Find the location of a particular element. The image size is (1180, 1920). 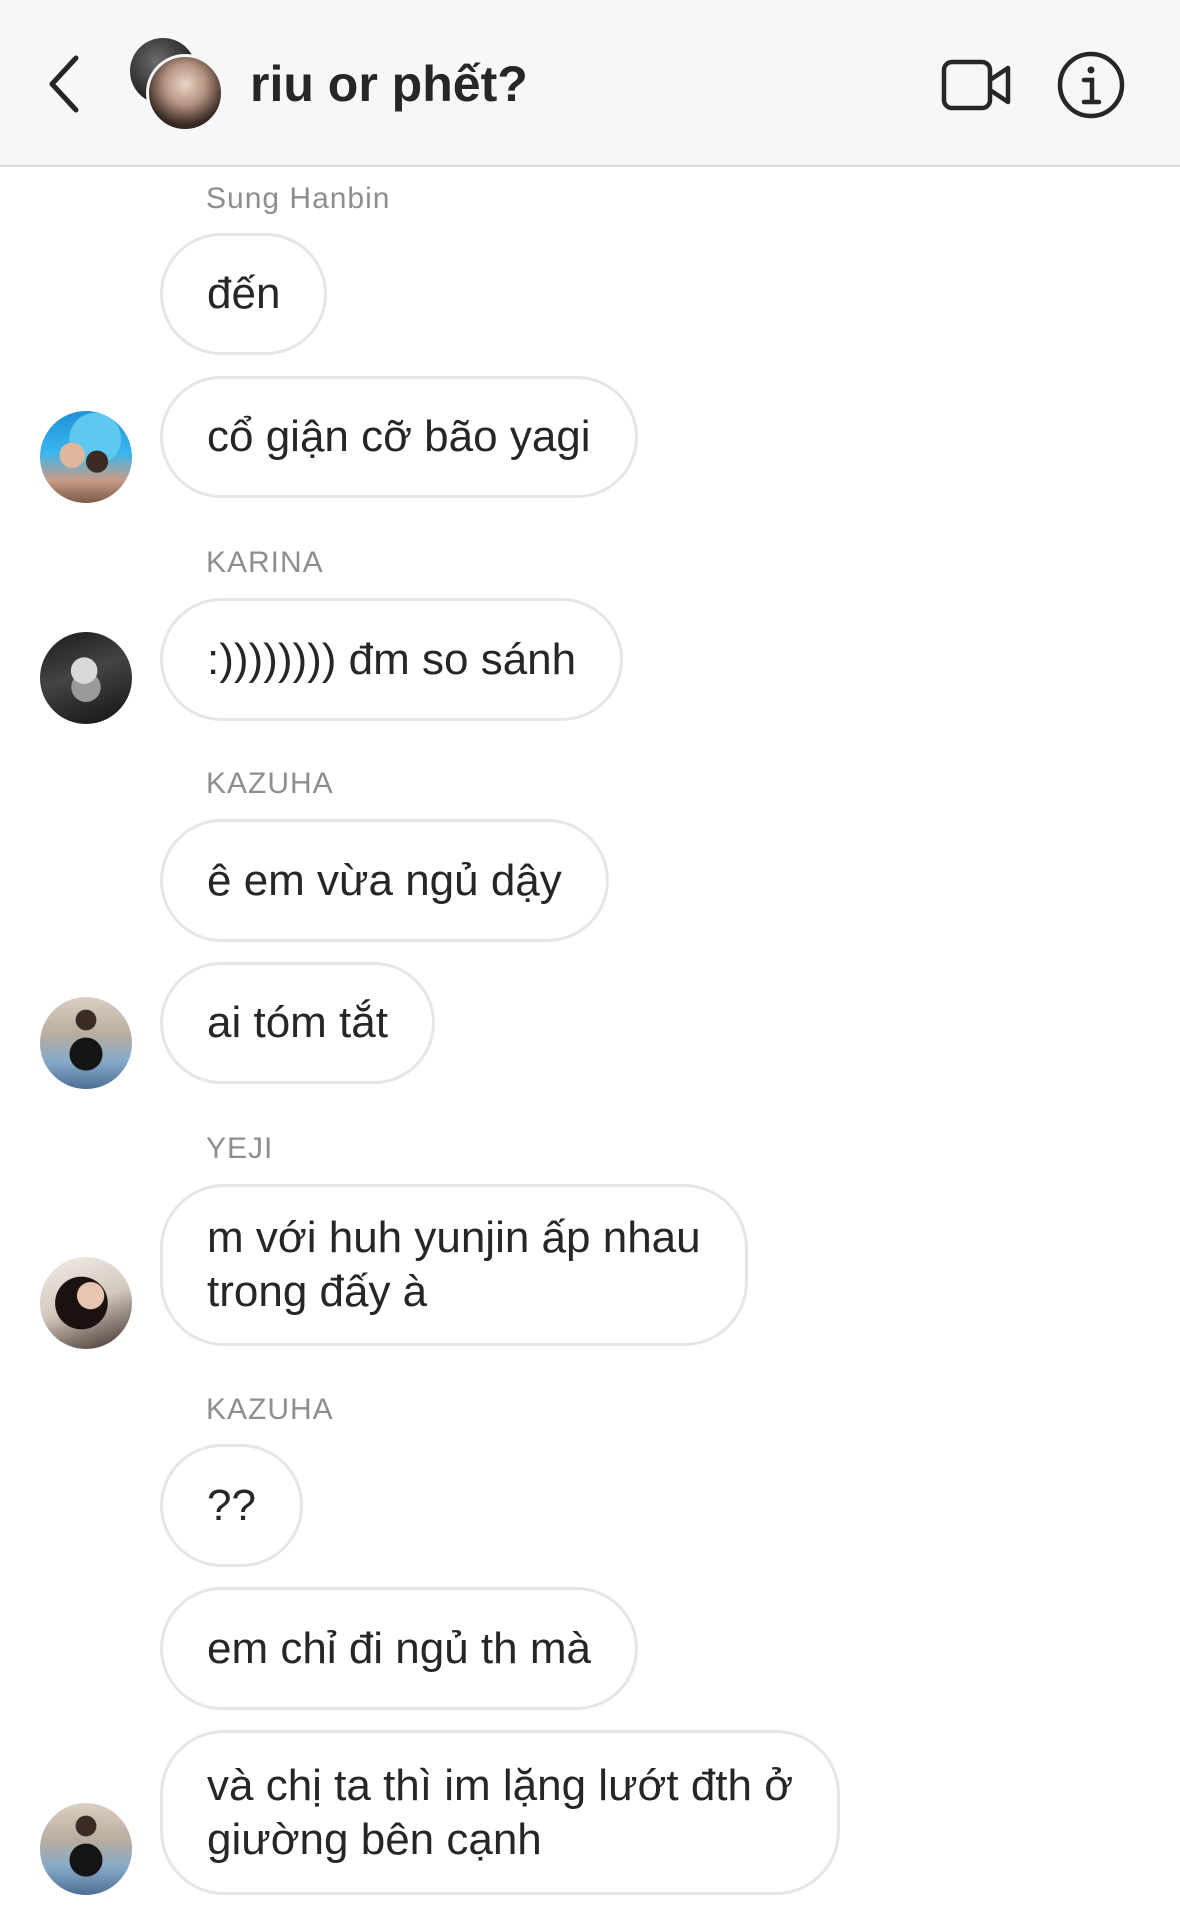

group-avatar is located at coordinates (178, 86).